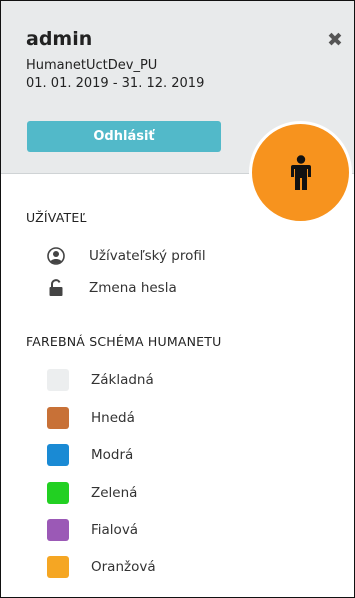  Describe the element at coordinates (335, 40) in the screenshot. I see `close-icon: ✖` at that location.